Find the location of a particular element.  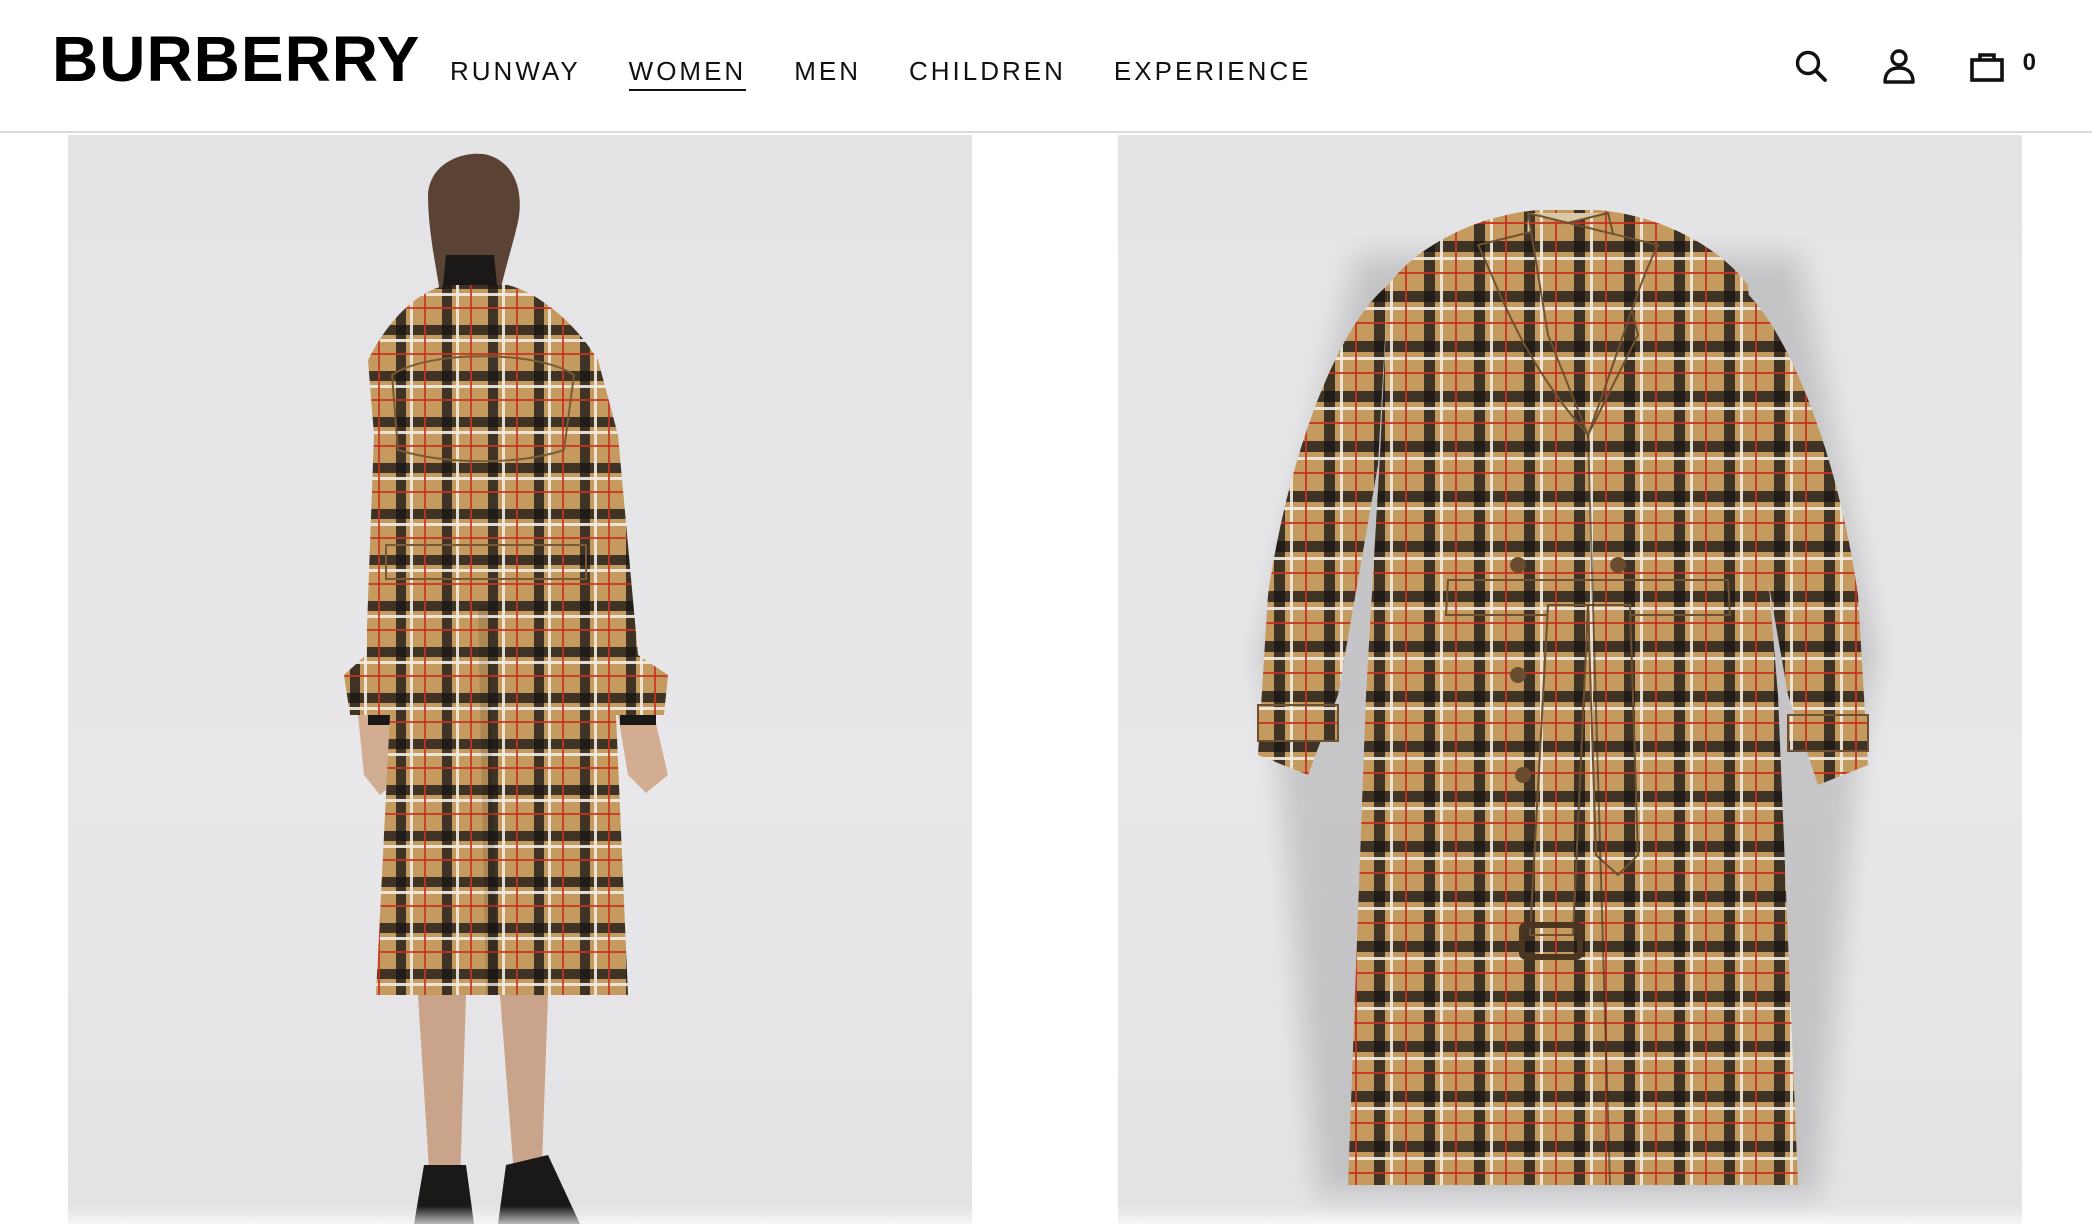

header-actions: 0 is located at coordinates (1890, 66).